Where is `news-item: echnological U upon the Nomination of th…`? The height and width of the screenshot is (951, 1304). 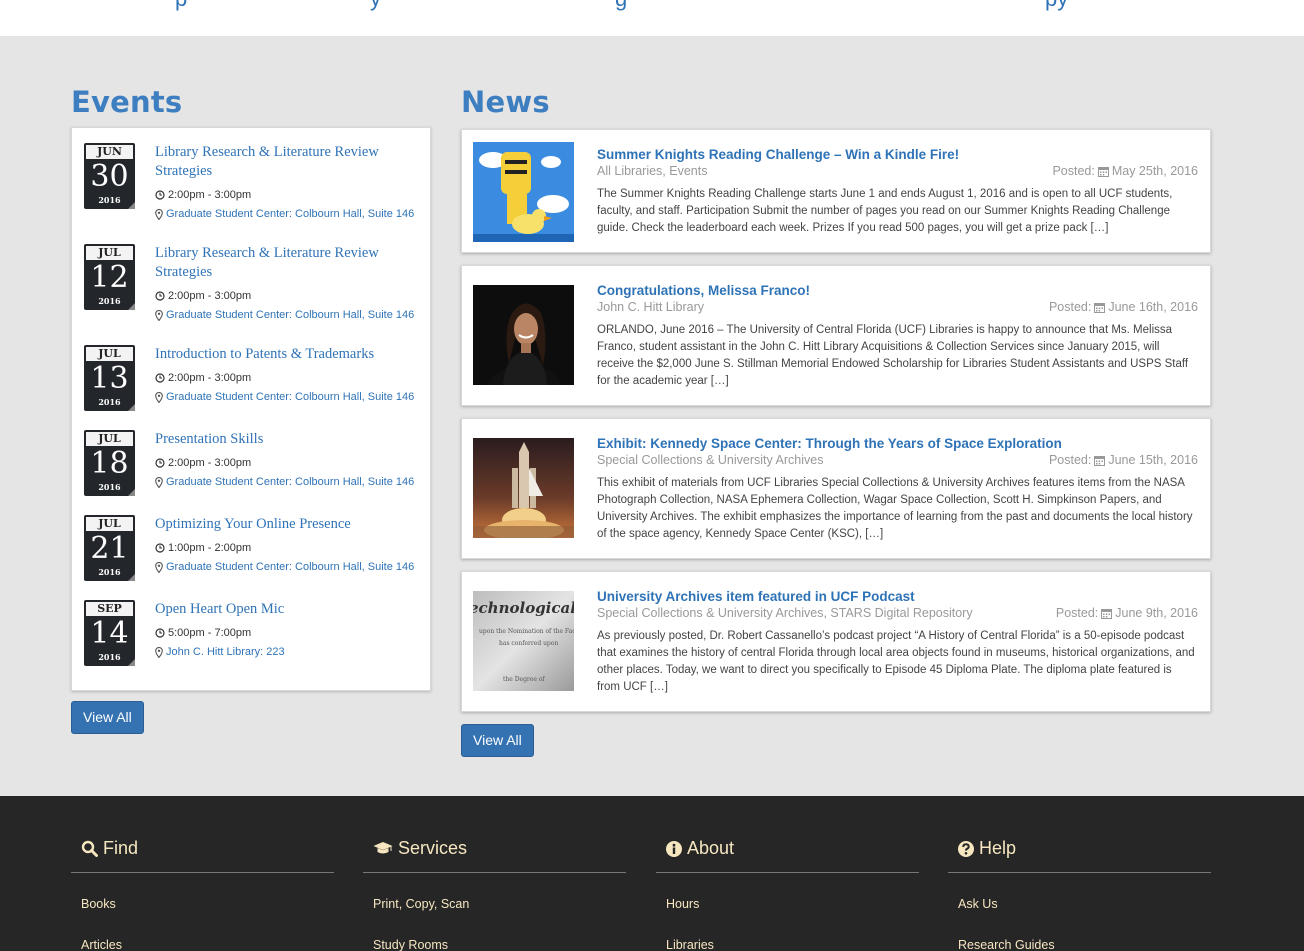
news-item: echnological U upon the Nomination of th… is located at coordinates (836, 641).